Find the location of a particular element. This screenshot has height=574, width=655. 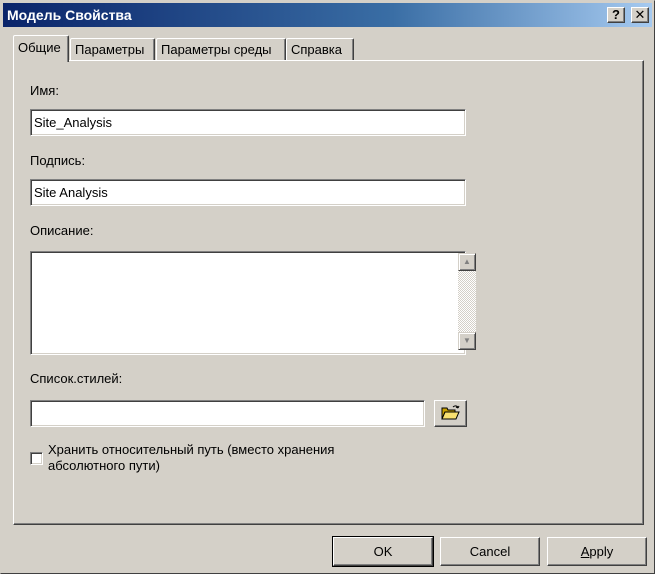

scroll-down-button: ▼ is located at coordinates (467, 341).